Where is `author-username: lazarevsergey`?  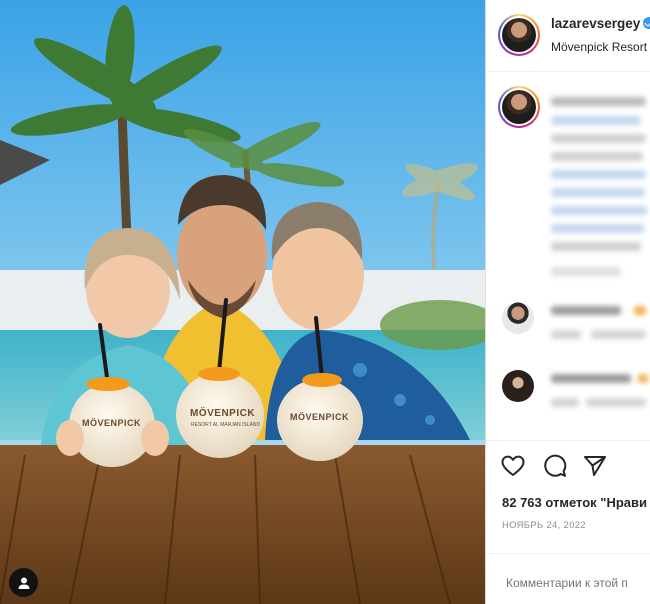 author-username: lazarevsergey is located at coordinates (600, 23).